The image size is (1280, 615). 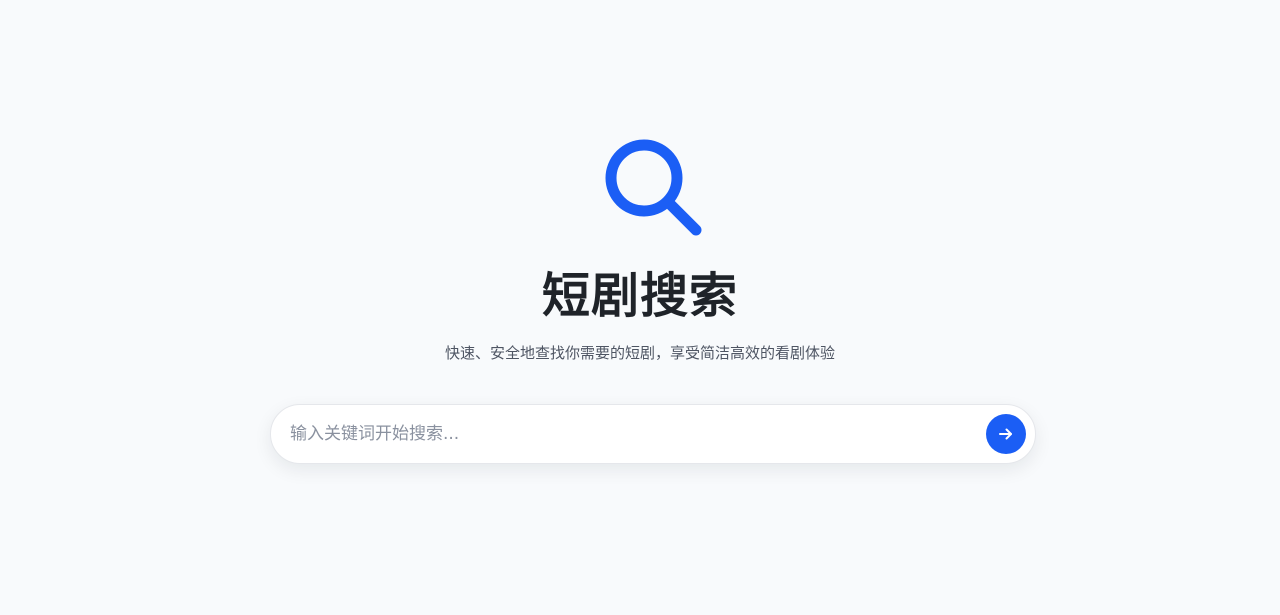 I want to click on search-submit-button, so click(x=1006, y=434).